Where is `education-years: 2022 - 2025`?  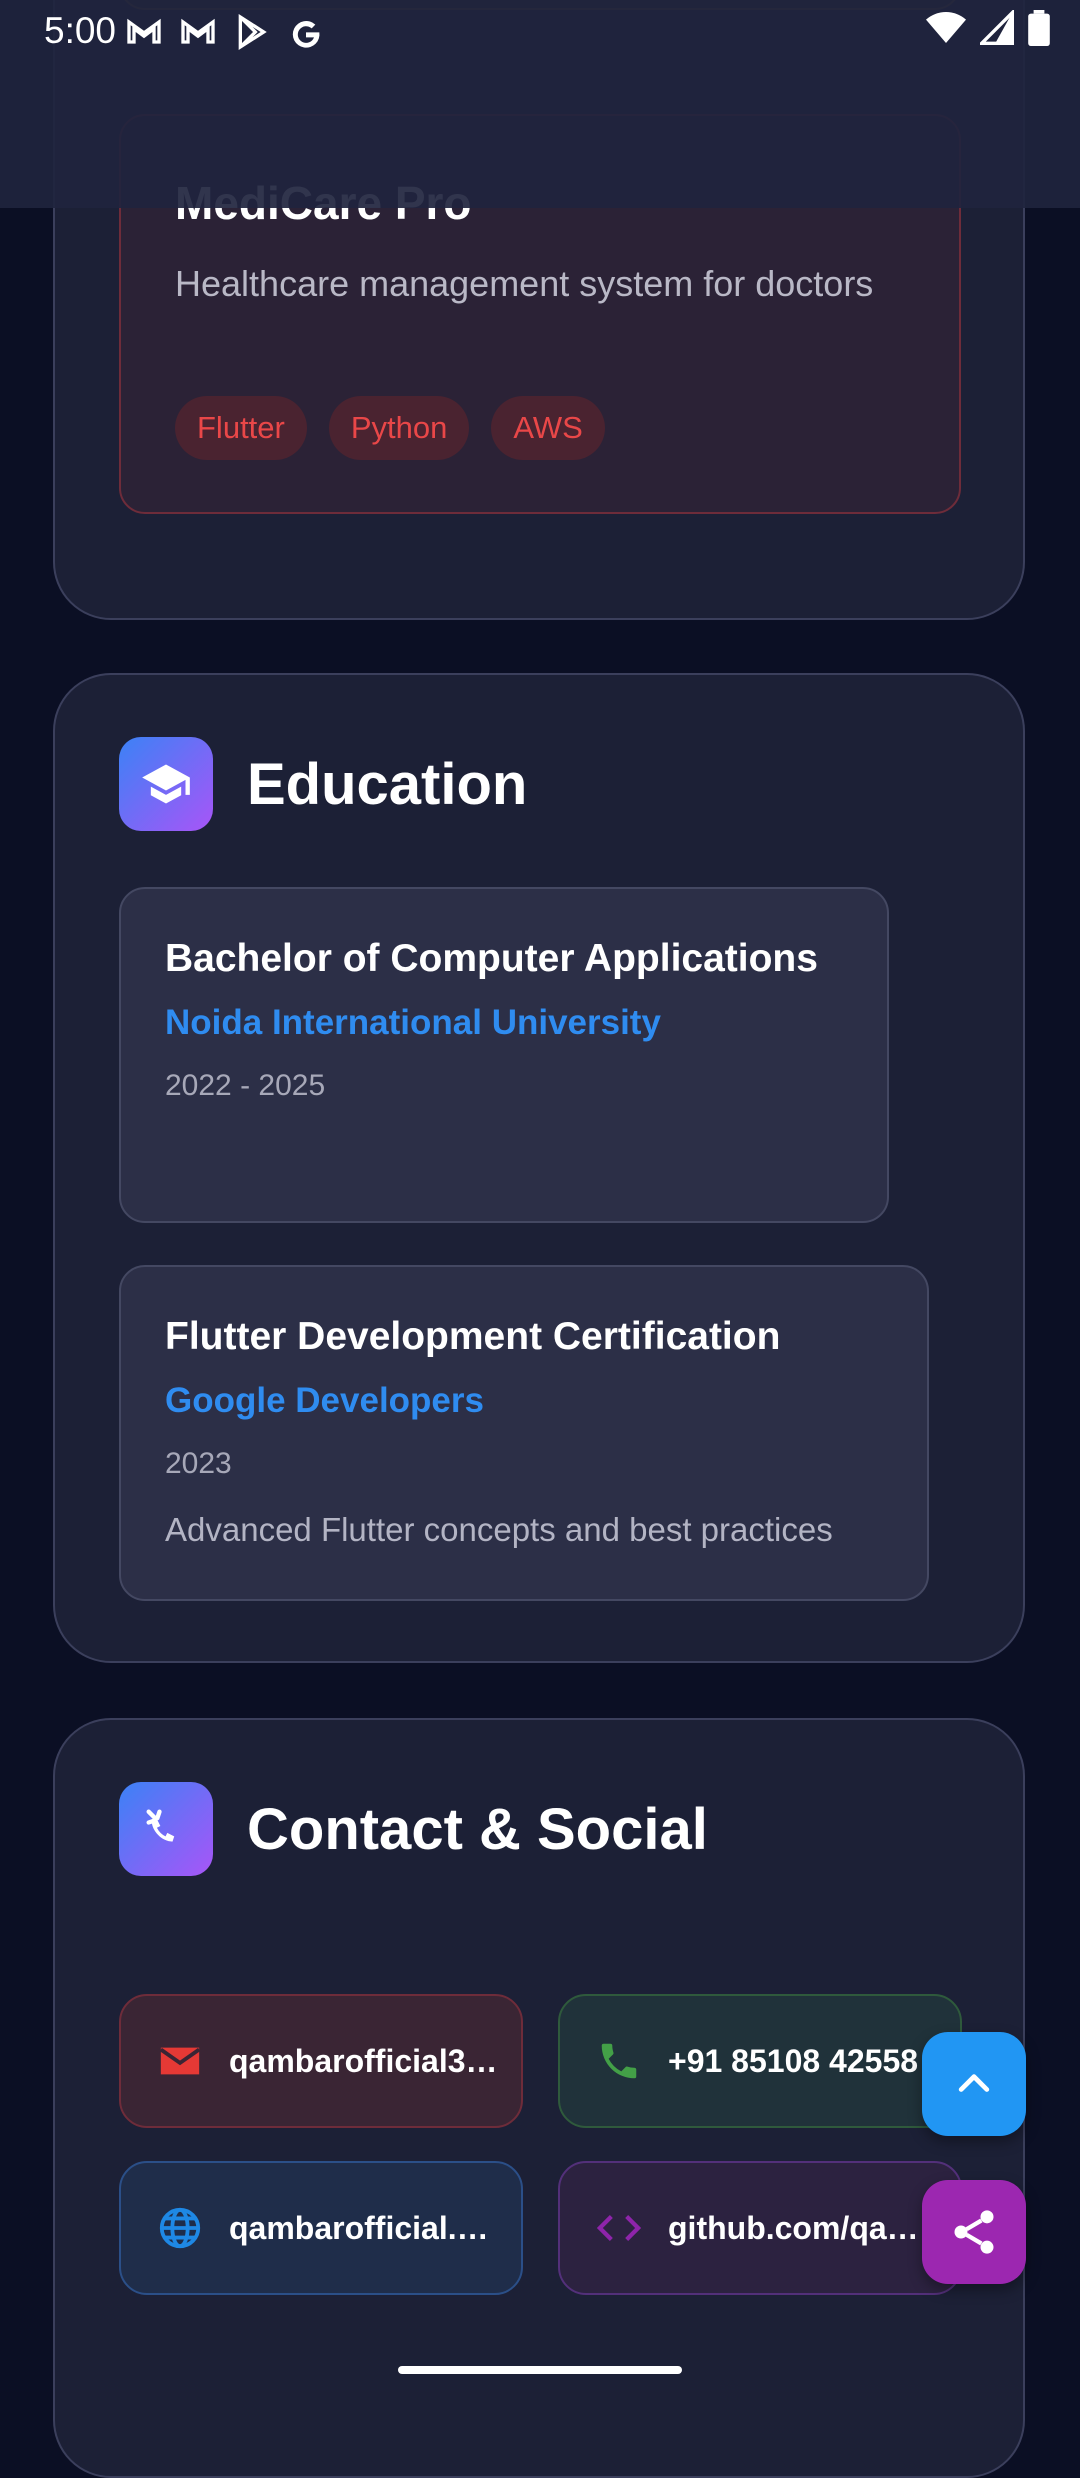
education-years: 2022 - 2025 is located at coordinates (245, 1085).